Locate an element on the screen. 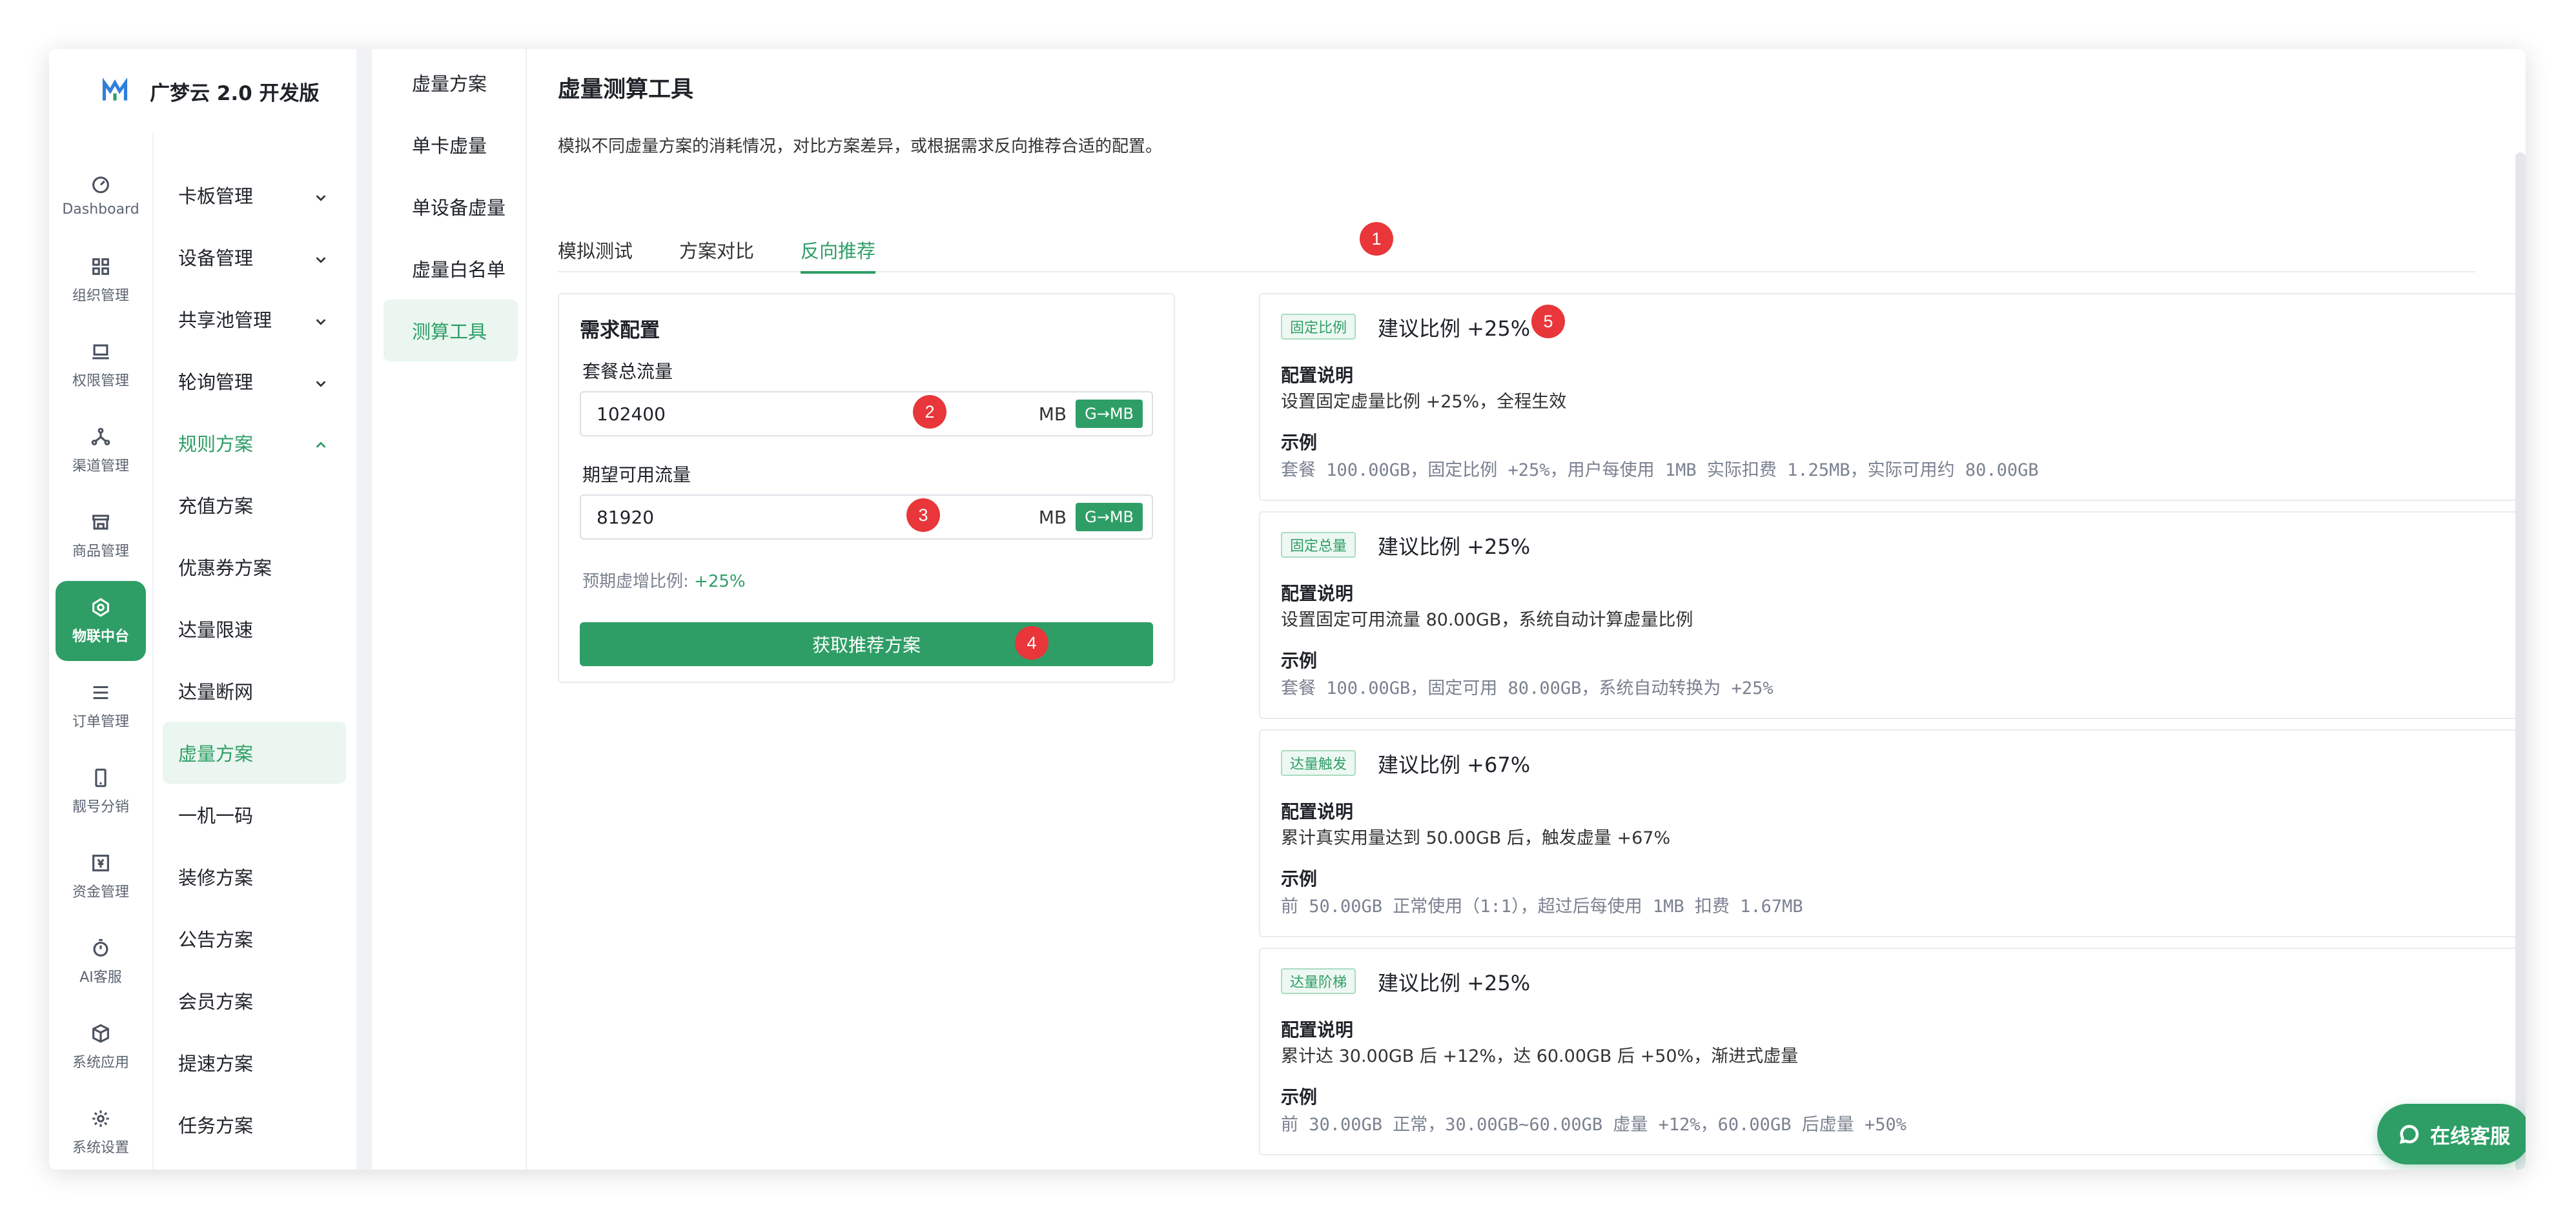  menu-item-label: 会员方案 is located at coordinates (216, 1002).